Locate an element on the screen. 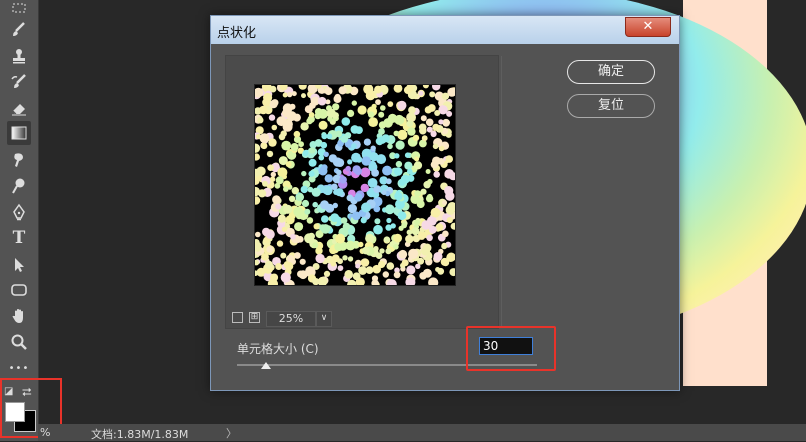  status-doc-size: 文档:1.83M/1.83M is located at coordinates (140, 434).